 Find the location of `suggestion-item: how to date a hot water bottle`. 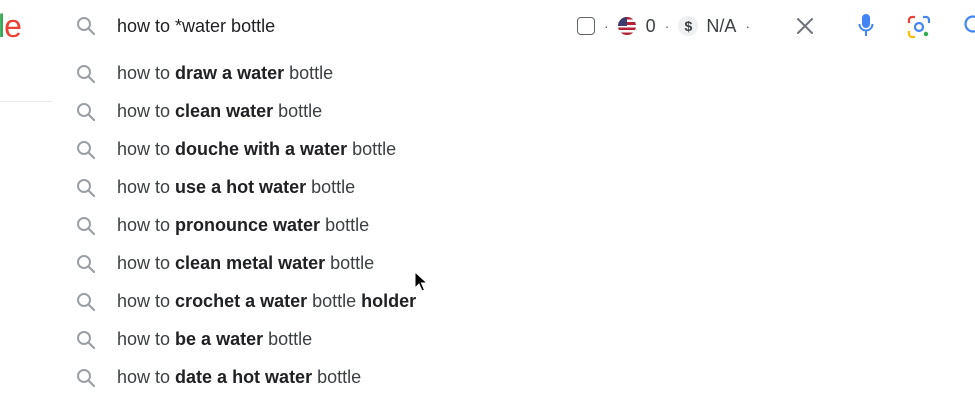

suggestion-item: how to date a hot water bottle is located at coordinates (513, 377).